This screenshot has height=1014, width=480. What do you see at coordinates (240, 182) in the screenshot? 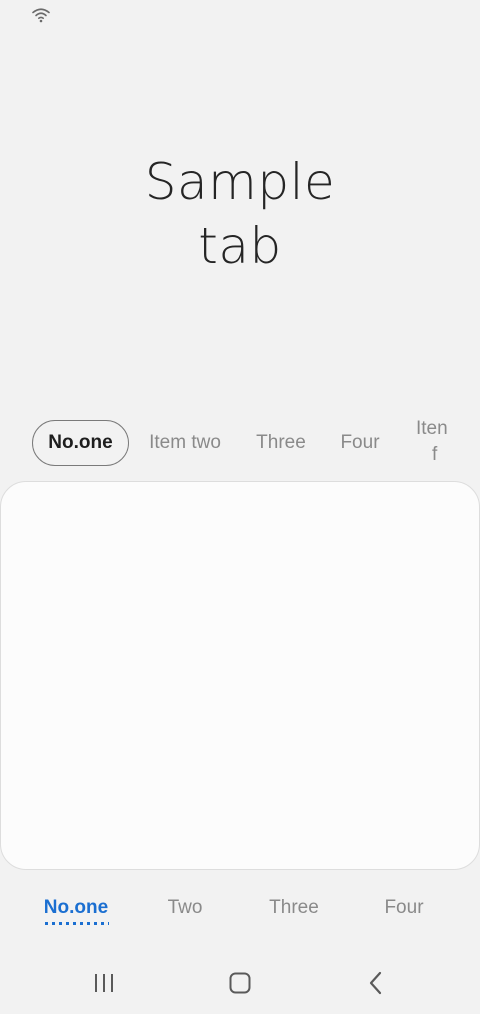
I see `page-title-line1: Sample` at bounding box center [240, 182].